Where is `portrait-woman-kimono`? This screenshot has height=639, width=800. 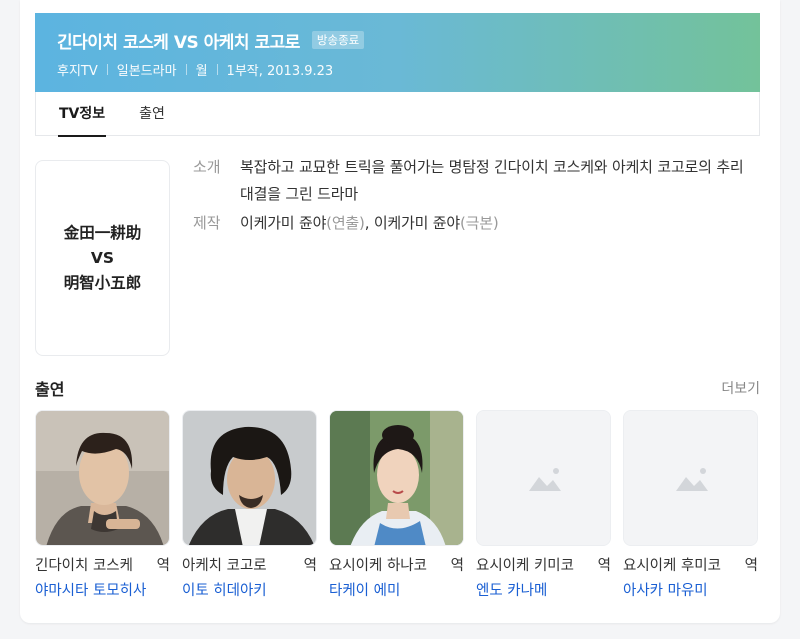 portrait-woman-kimono is located at coordinates (396, 478).